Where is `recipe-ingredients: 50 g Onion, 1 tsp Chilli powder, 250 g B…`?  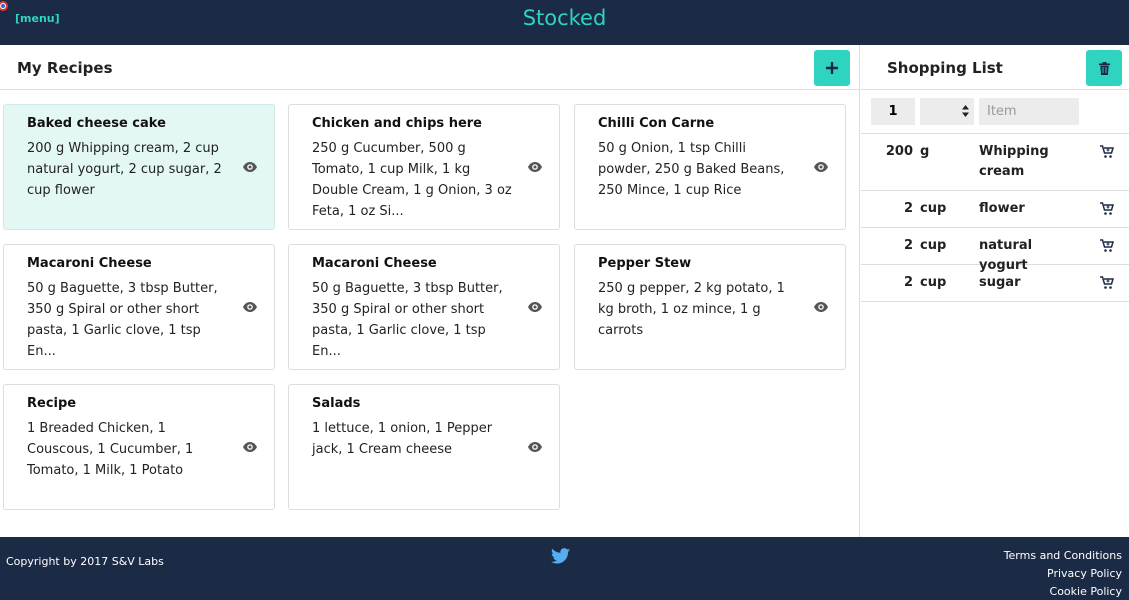 recipe-ingredients: 50 g Onion, 1 tsp Chilli powder, 250 g B… is located at coordinates (691, 169).